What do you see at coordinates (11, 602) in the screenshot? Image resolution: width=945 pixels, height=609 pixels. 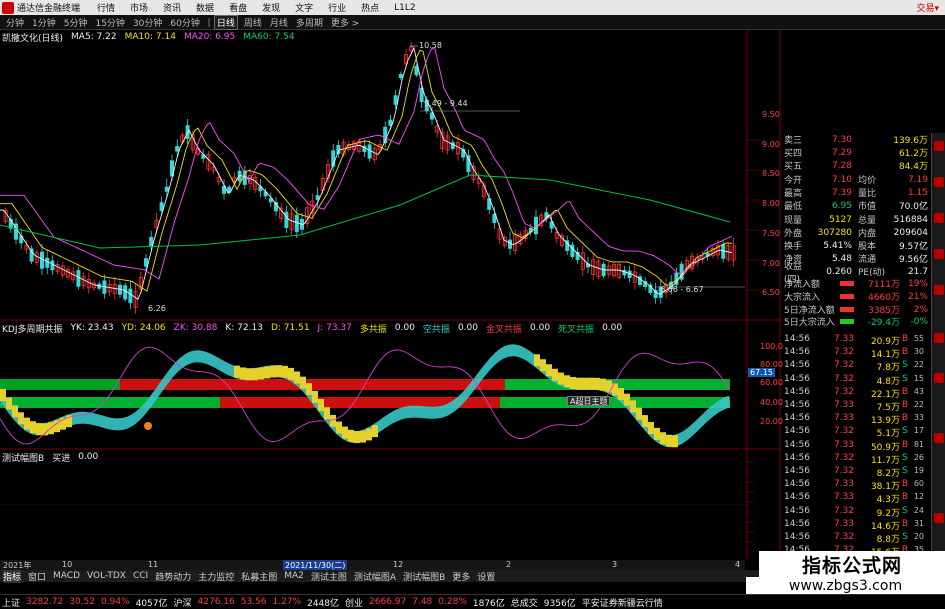 I see `index-name: 上证` at bounding box center [11, 602].